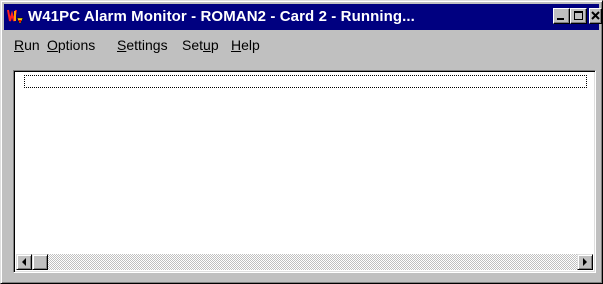 The width and height of the screenshot is (603, 284). I want to click on close-icon, so click(595, 15).